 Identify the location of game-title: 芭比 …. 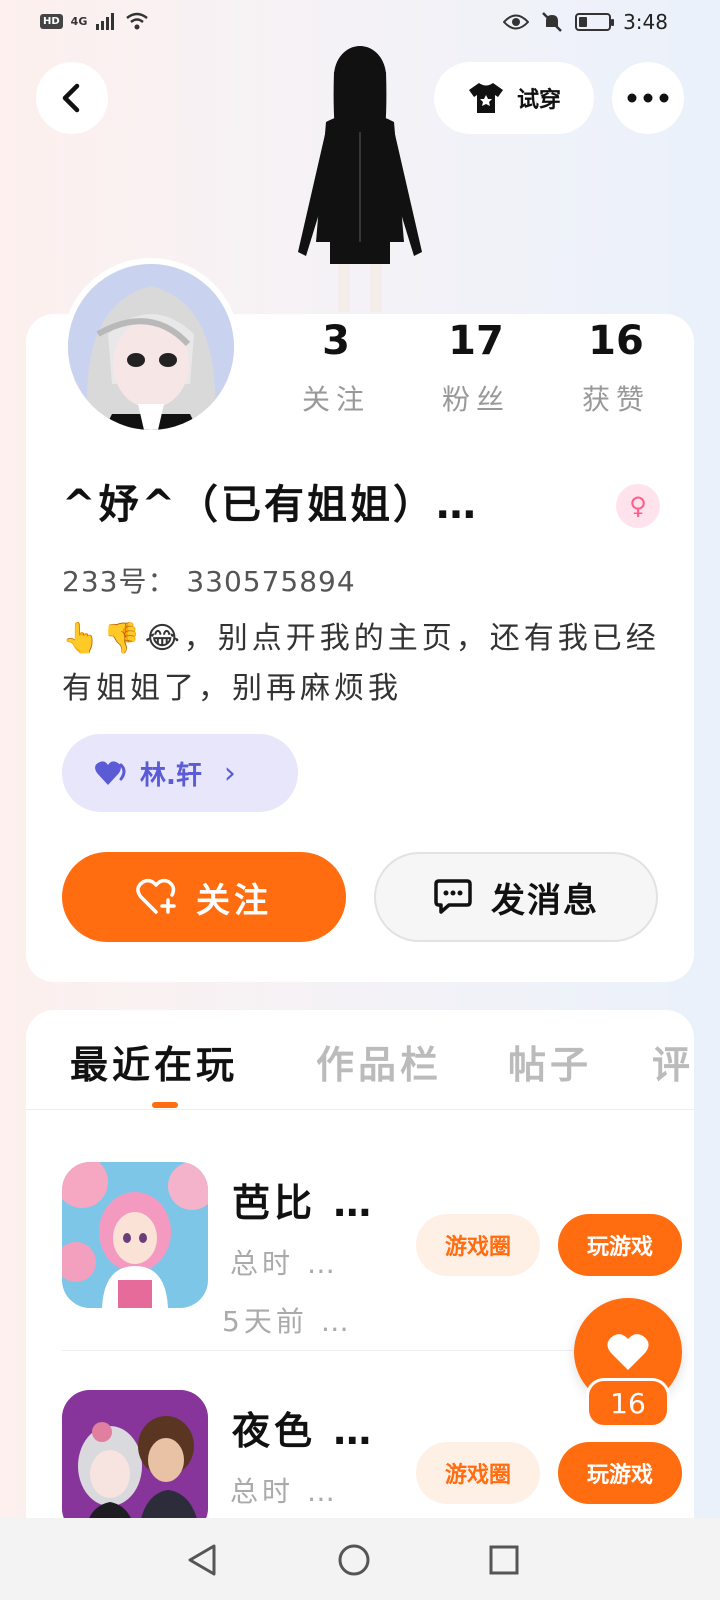
(304, 1203).